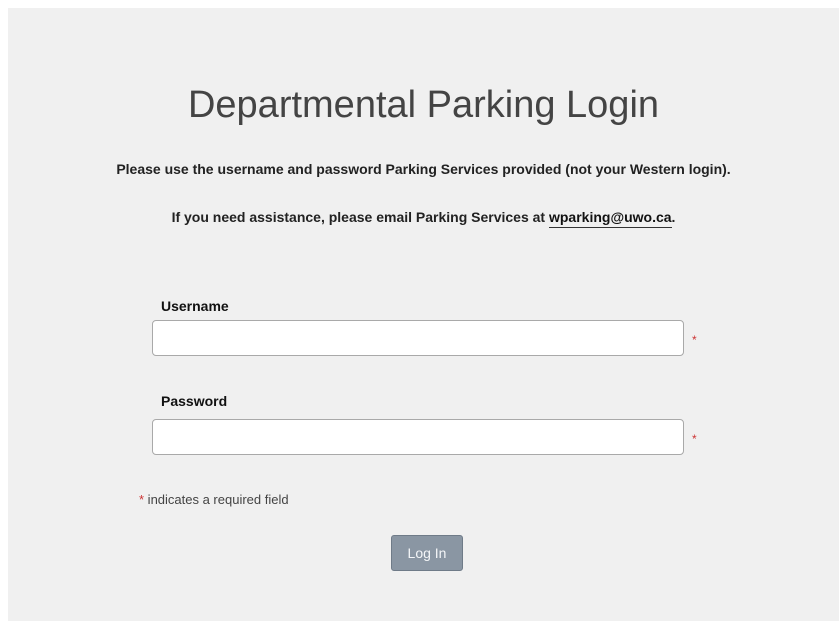 The width and height of the screenshot is (839, 621). I want to click on password-input, so click(418, 437).